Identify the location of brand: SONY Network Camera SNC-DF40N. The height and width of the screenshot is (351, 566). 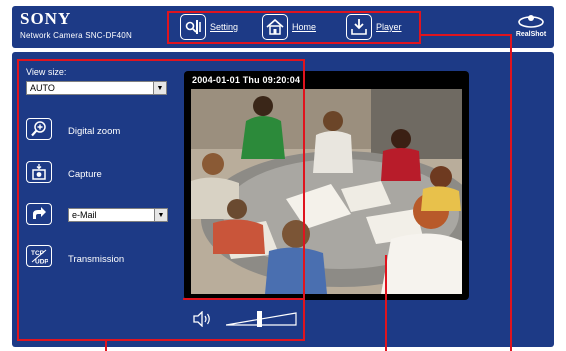
(76, 25).